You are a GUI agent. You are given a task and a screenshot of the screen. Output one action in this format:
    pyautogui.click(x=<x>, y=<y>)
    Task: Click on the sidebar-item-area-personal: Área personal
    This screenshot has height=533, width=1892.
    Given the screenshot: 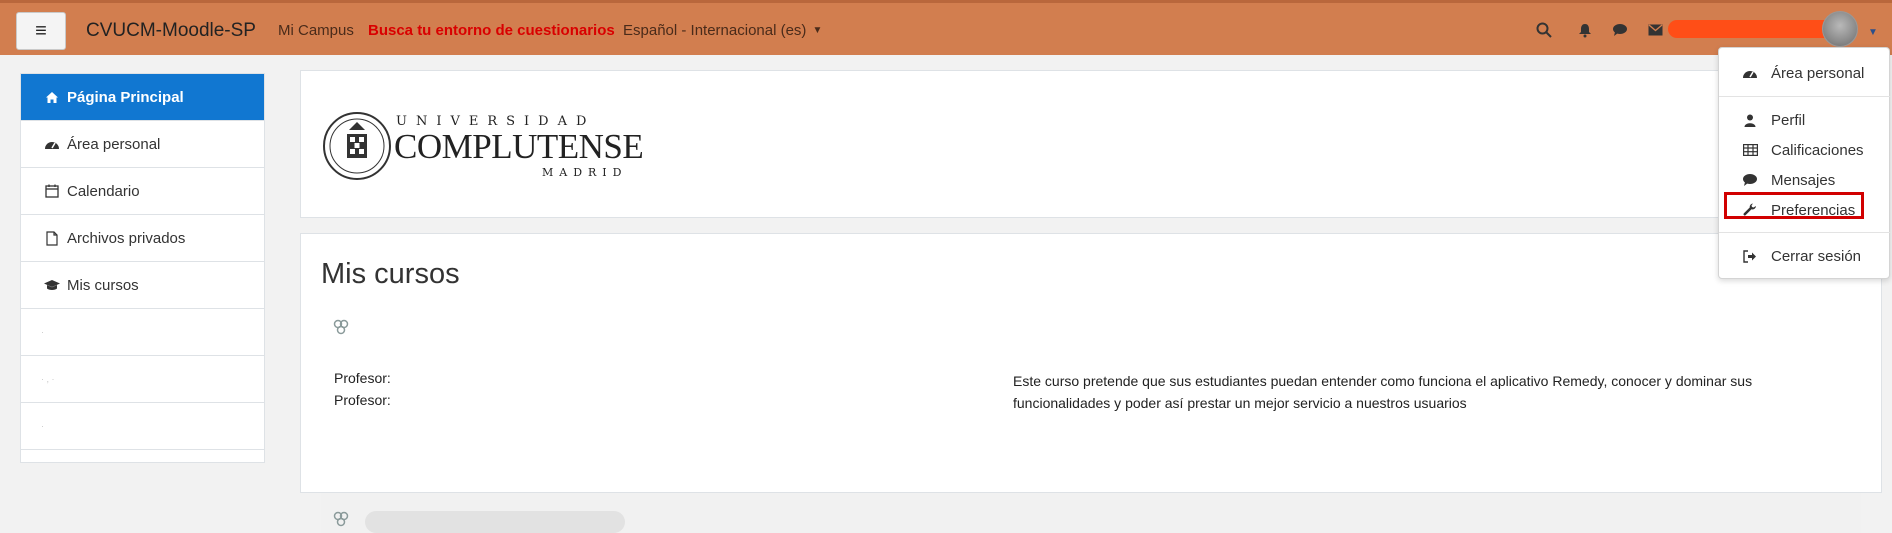 What is the action you would take?
    pyautogui.click(x=142, y=144)
    